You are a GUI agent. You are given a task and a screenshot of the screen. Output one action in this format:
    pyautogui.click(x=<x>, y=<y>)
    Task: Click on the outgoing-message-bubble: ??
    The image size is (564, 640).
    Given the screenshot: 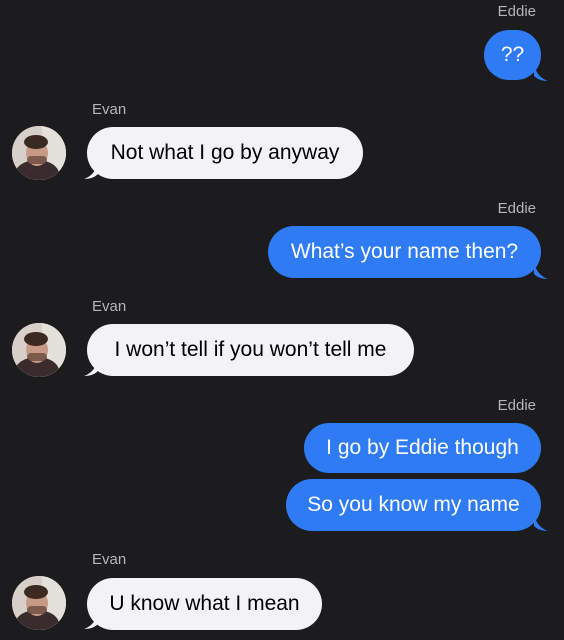 What is the action you would take?
    pyautogui.click(x=512, y=55)
    